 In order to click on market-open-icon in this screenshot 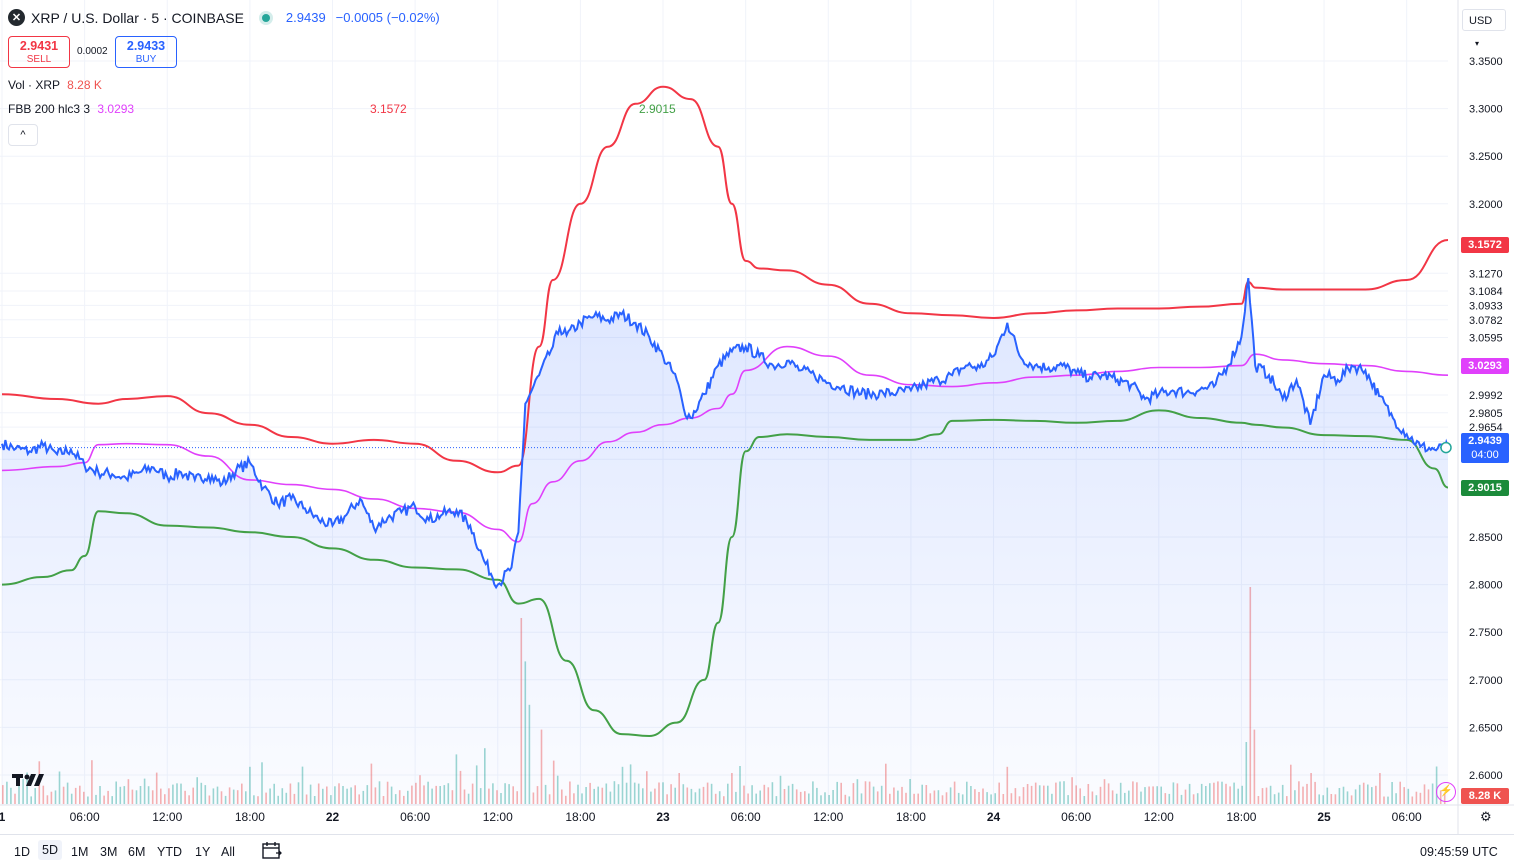, I will do `click(265, 17)`.